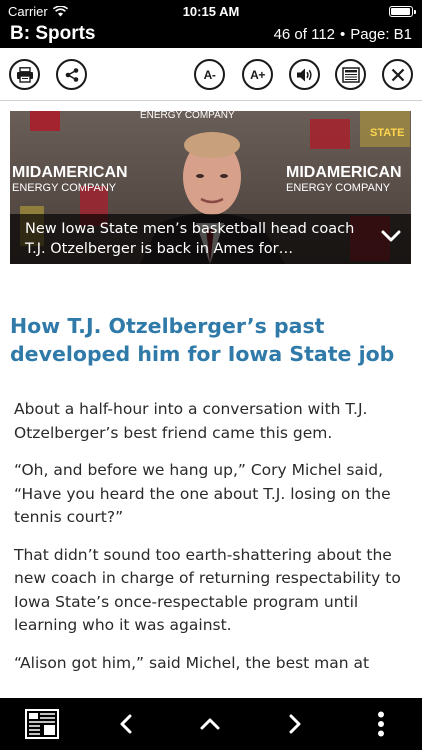 Image resolution: width=422 pixels, height=750 pixels. I want to click on backdrop-top-label: ENERGY COMPANY, so click(187, 116).